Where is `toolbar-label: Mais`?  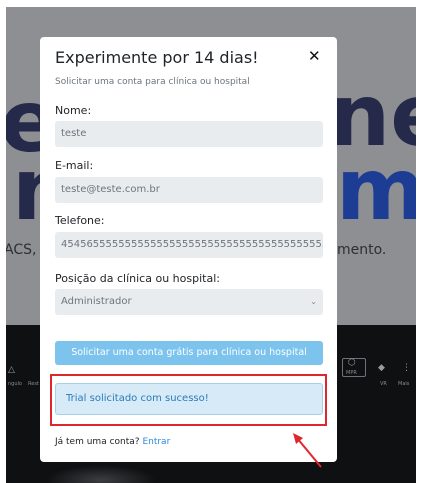
toolbar-label: Mais is located at coordinates (404, 384).